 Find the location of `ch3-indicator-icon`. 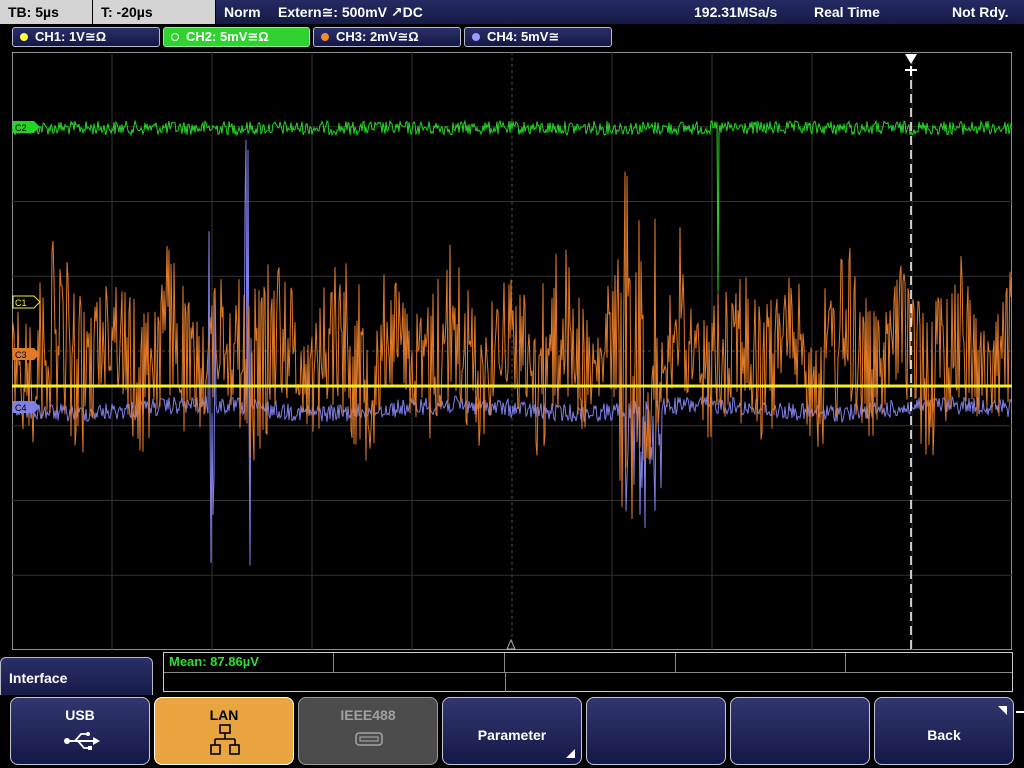

ch3-indicator-icon is located at coordinates (325, 37).